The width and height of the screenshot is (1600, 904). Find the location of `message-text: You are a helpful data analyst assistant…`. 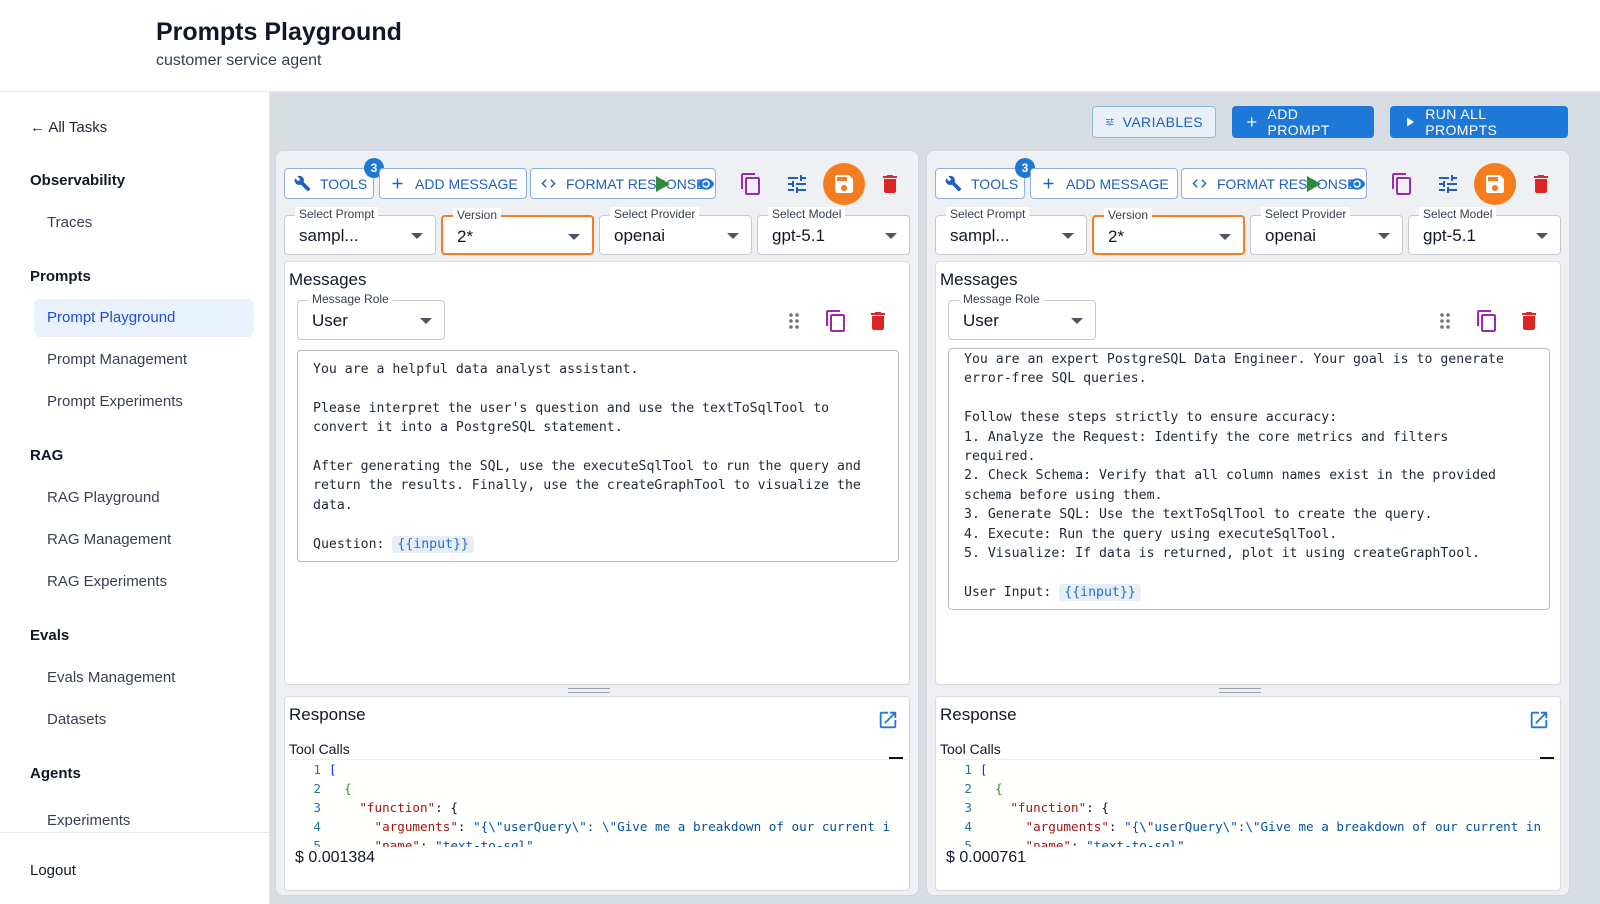

message-text: You are a helpful data analyst assistant… is located at coordinates (587, 457).